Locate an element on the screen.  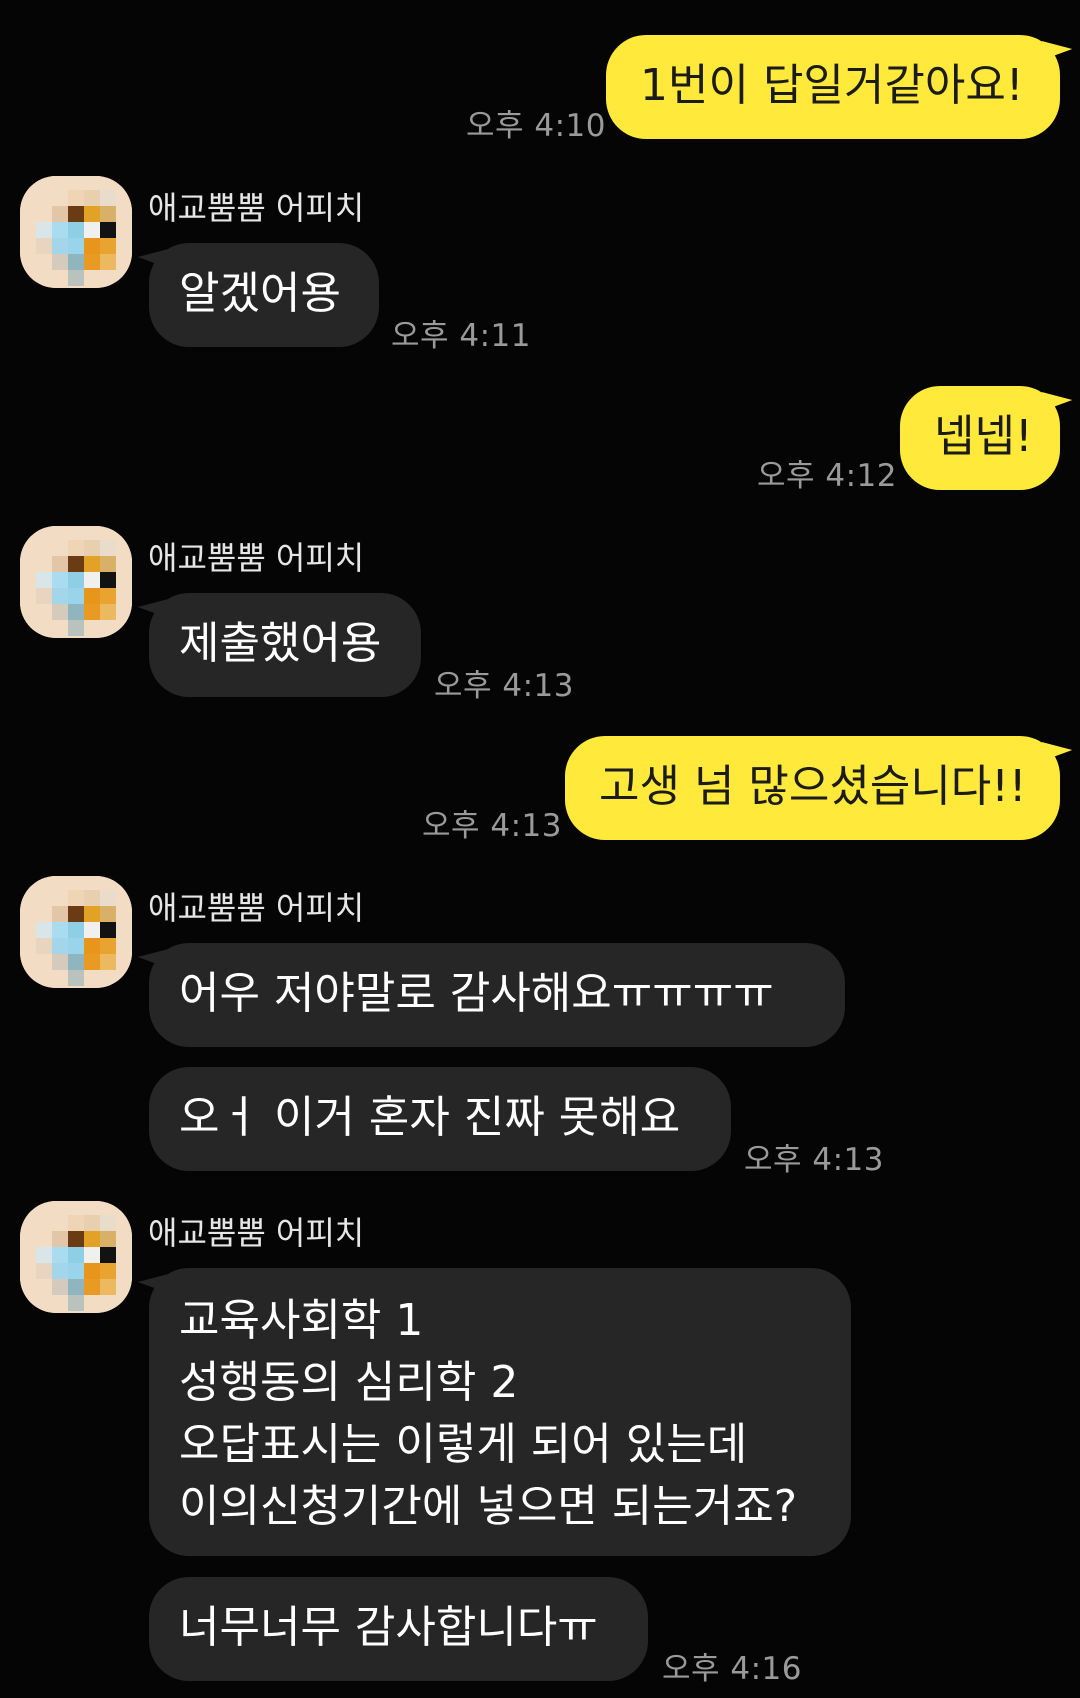
message-text: 알겠어용 is located at coordinates (260, 293).